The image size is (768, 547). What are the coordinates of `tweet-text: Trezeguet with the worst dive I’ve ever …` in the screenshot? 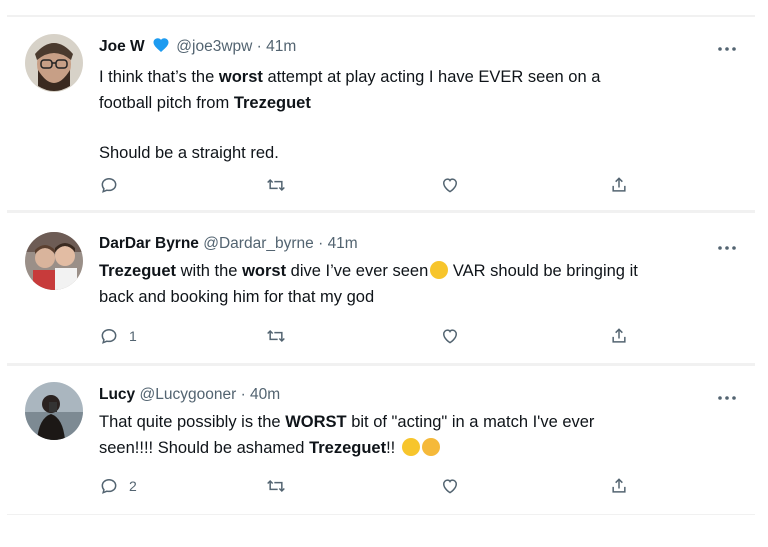 It's located at (368, 283).